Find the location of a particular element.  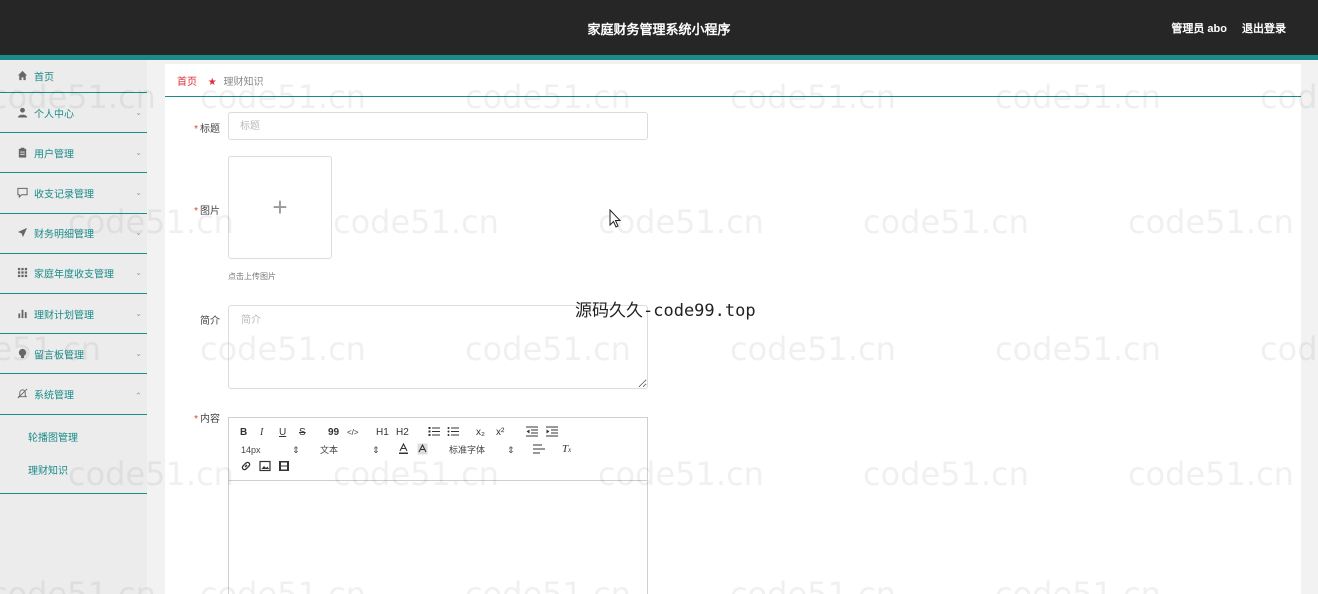

italic-button: I is located at coordinates (261, 433).